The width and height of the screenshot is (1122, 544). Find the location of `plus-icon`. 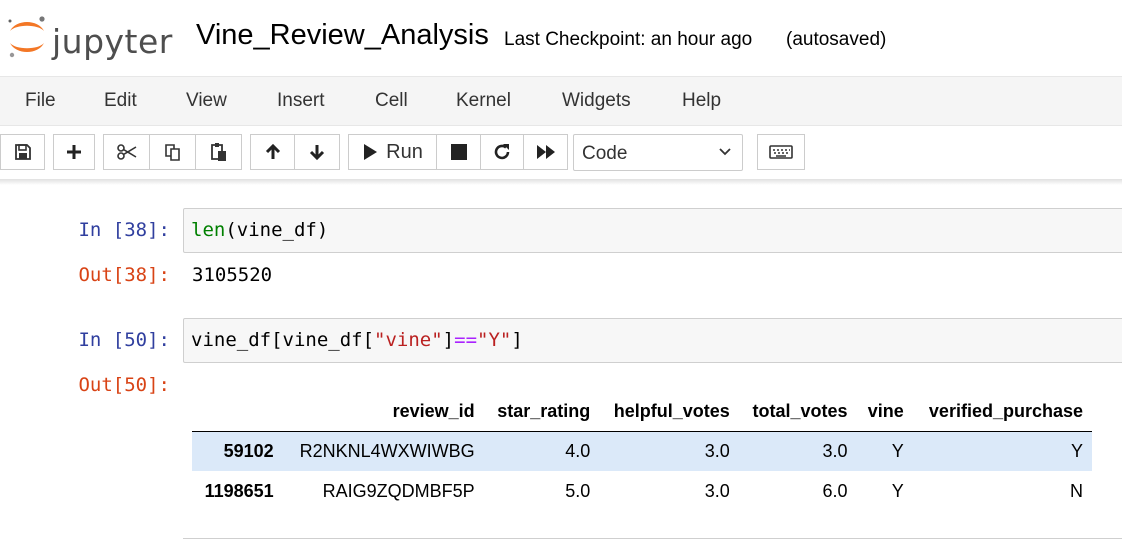

plus-icon is located at coordinates (74, 152).